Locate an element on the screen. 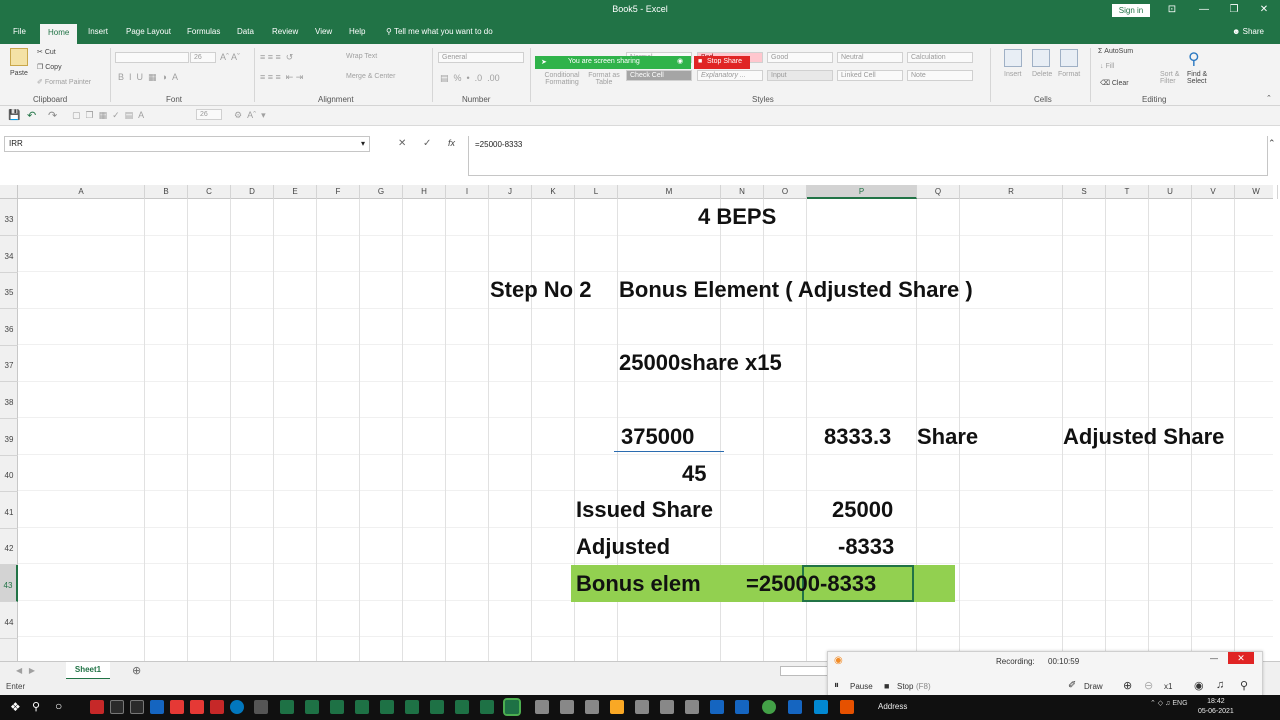 The height and width of the screenshot is (720, 1280). zoom-out-icon: ⊖ is located at coordinates (1148, 685).